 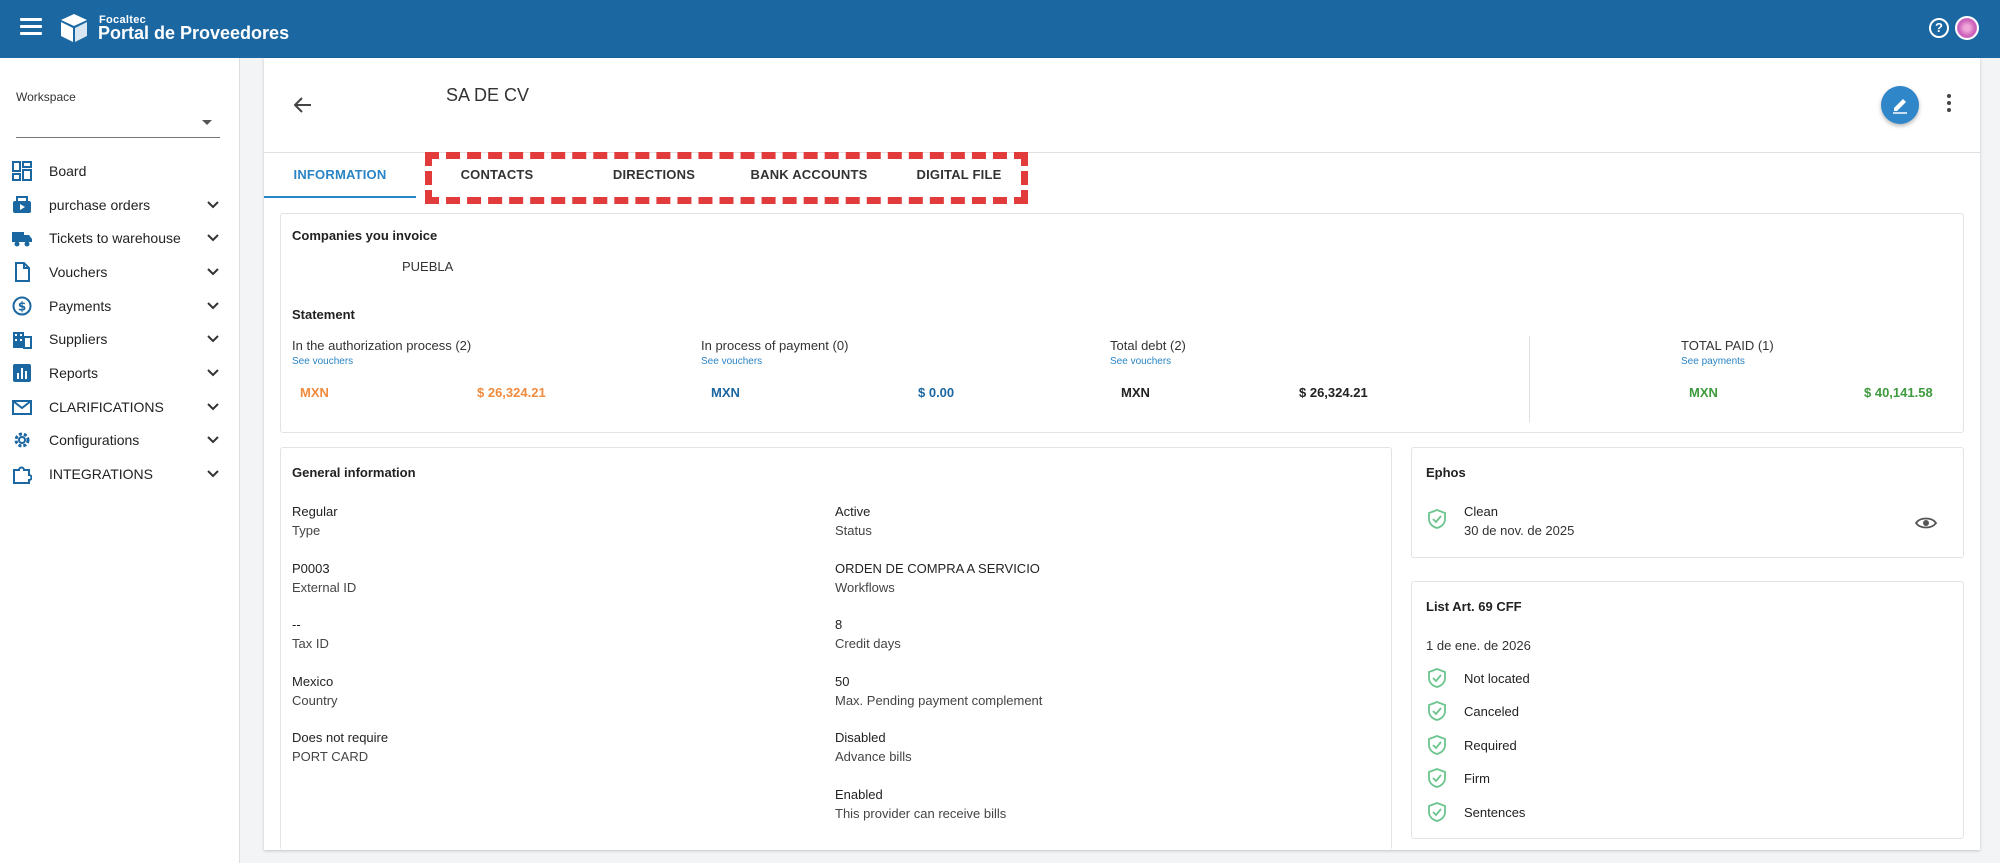 I want to click on receive-bills-value: Enabled, so click(x=859, y=794).